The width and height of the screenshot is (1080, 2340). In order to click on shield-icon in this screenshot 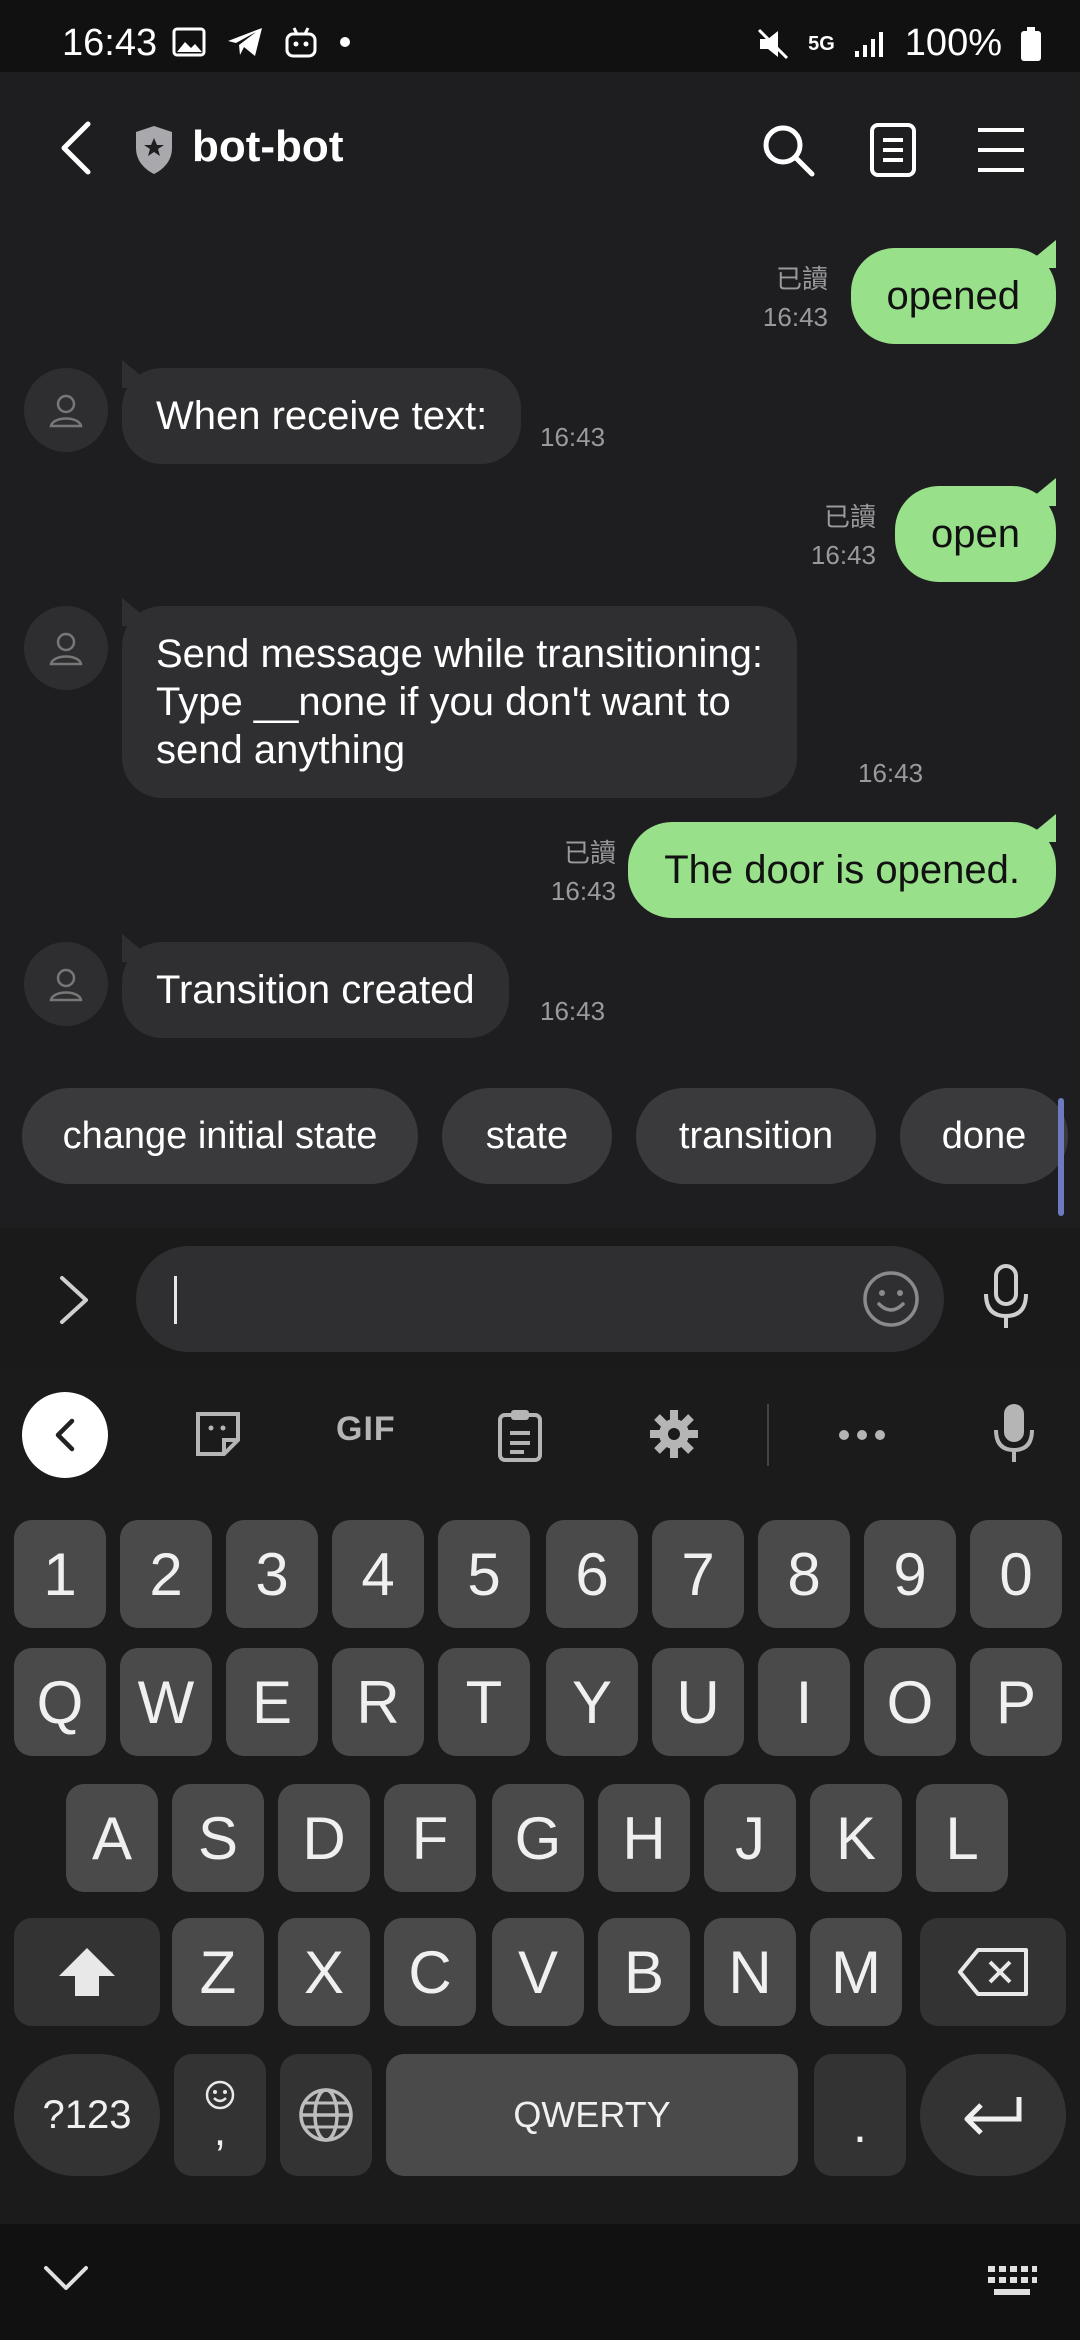, I will do `click(154, 150)`.